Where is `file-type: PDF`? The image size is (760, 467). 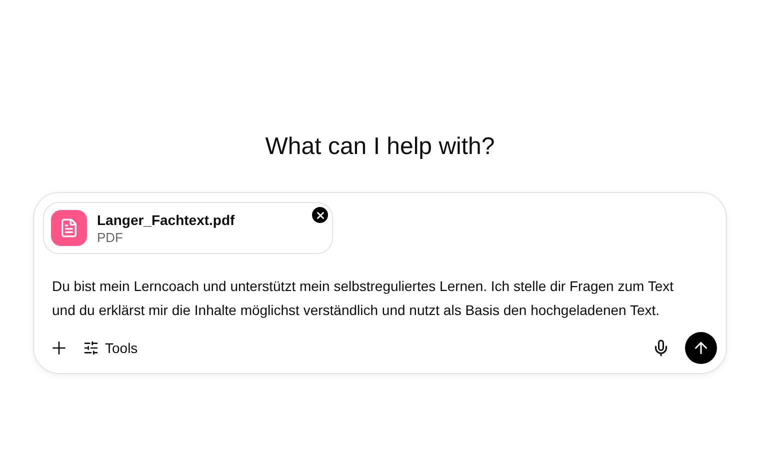
file-type: PDF is located at coordinates (110, 237).